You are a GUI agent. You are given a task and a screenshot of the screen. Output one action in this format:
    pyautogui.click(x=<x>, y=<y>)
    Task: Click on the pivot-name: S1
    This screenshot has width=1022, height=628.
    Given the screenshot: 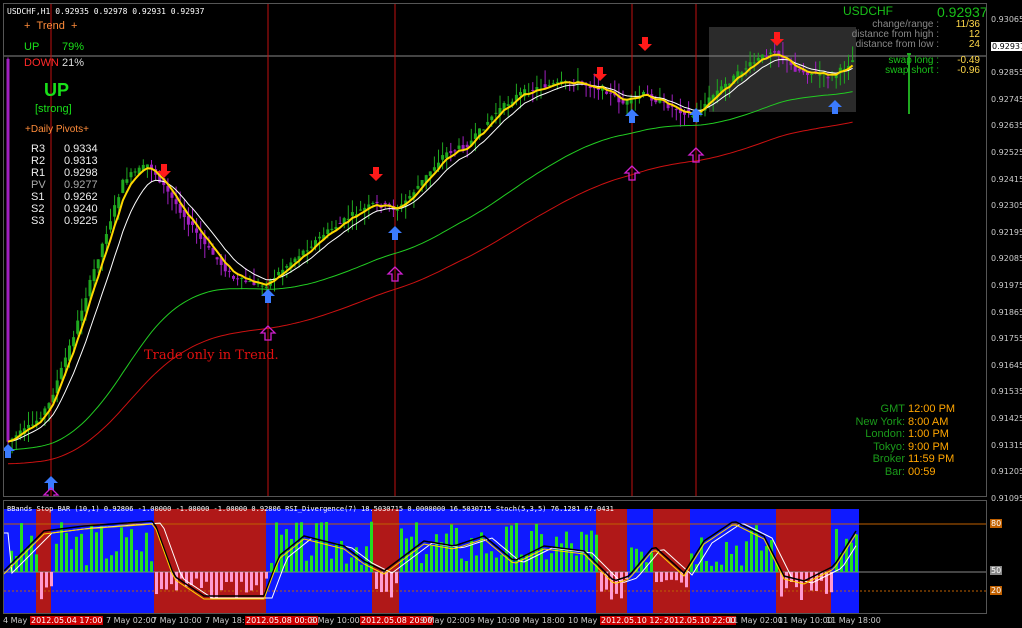 What is the action you would take?
    pyautogui.click(x=38, y=197)
    